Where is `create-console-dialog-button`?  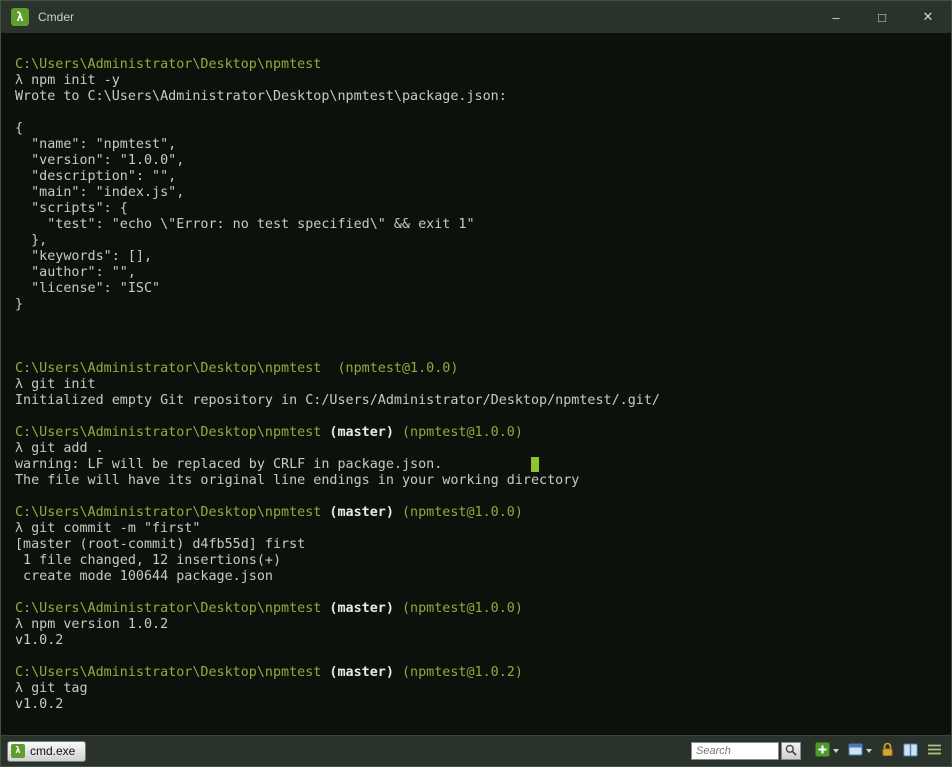
create-console-dialog-button is located at coordinates (860, 751).